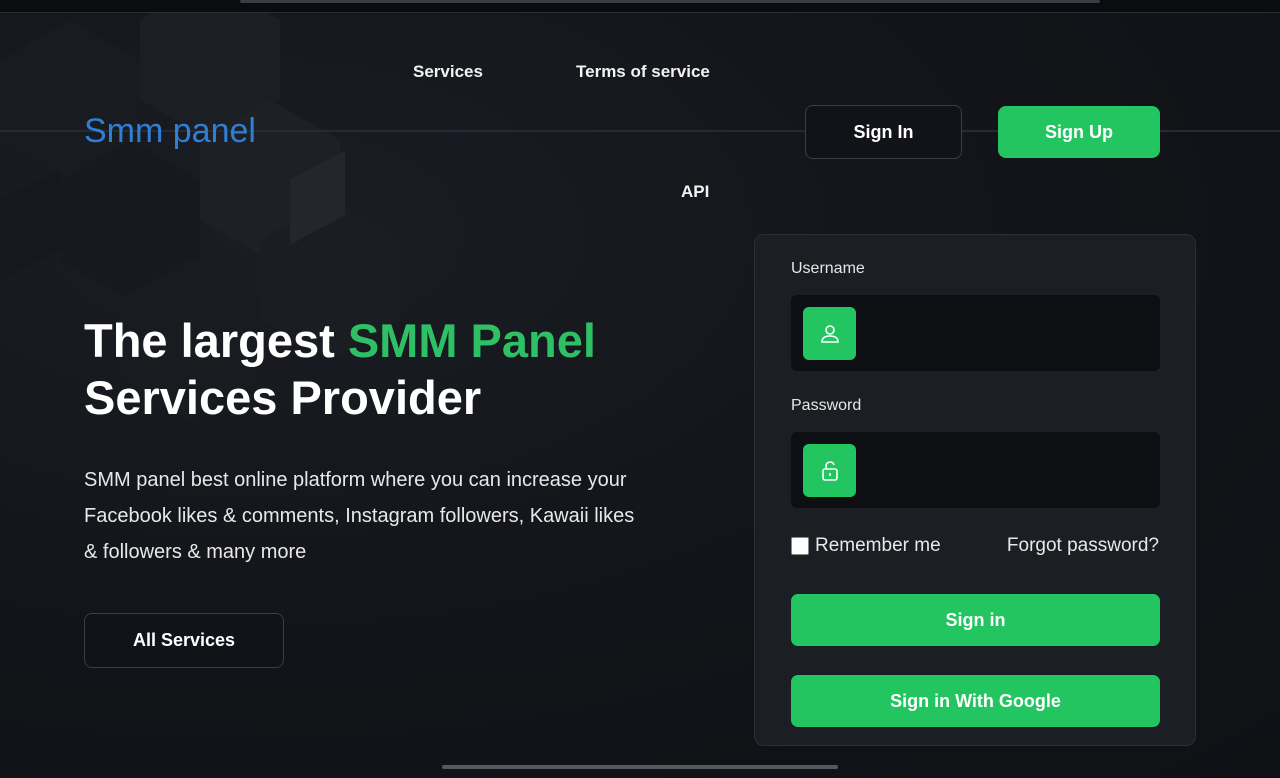  I want to click on remember-me: Remember me, so click(866, 546).